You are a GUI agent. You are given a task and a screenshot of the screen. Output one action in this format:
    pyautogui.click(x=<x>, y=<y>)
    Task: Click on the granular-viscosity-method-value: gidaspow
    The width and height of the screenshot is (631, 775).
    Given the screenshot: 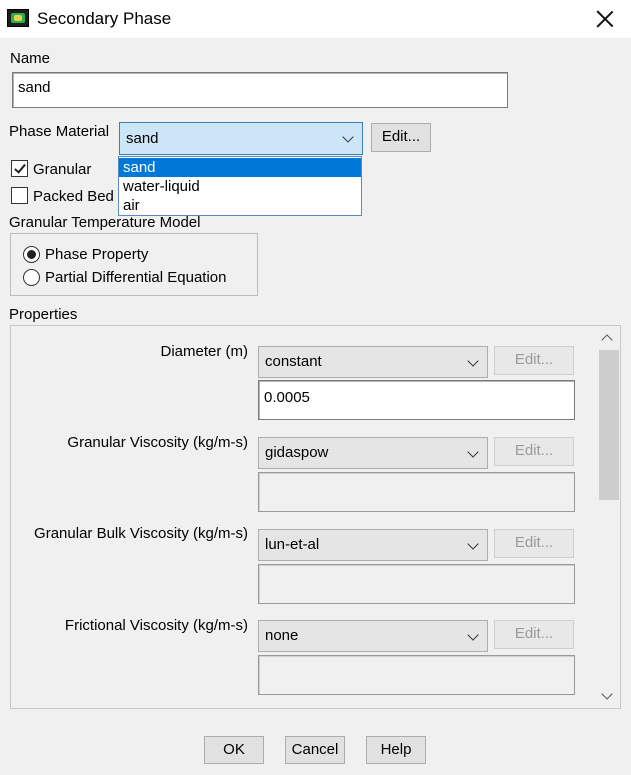 What is the action you would take?
    pyautogui.click(x=297, y=452)
    